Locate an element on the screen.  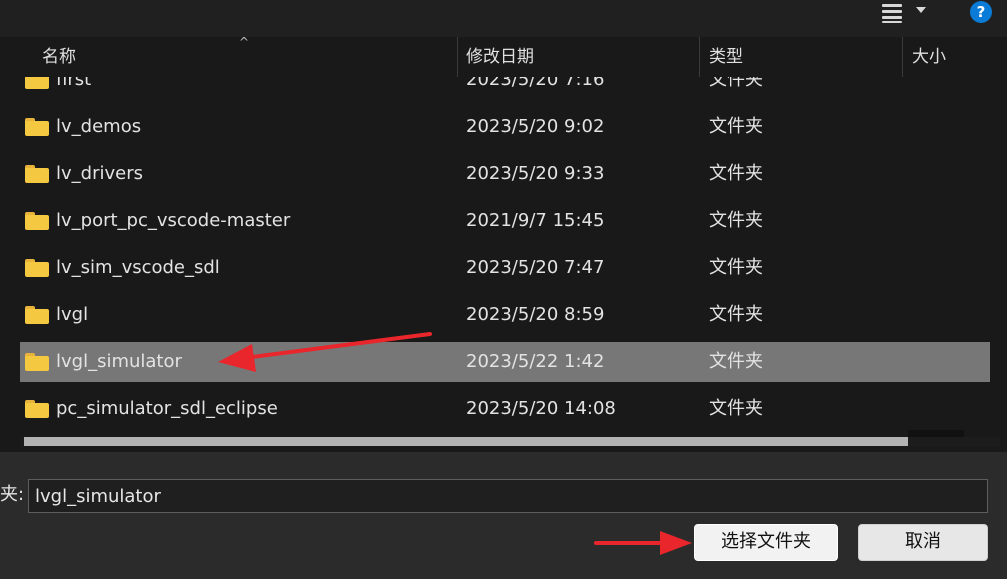
file-name: lv_drivers is located at coordinates (99, 173).